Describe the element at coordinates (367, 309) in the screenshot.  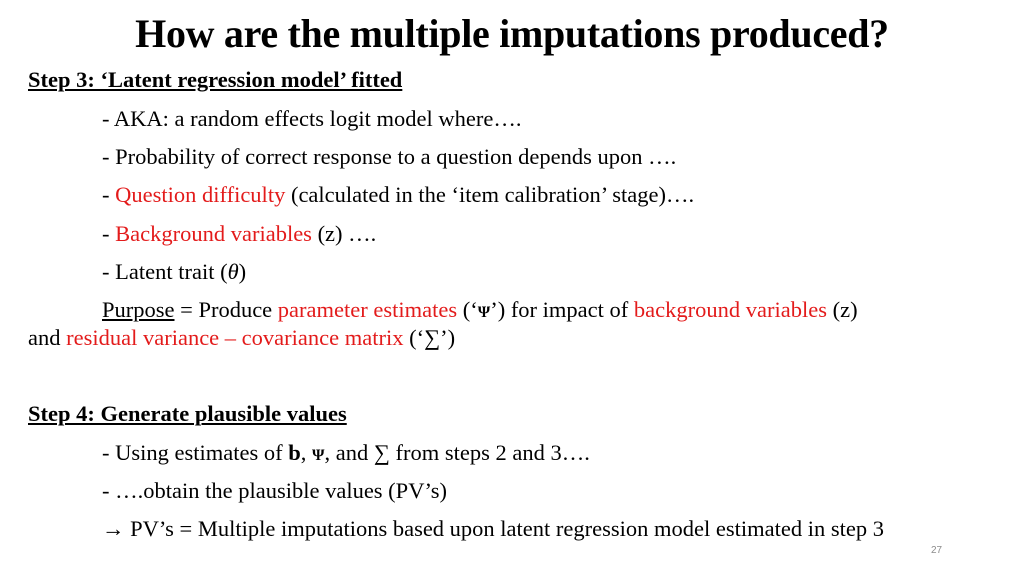
I see `parameter-estimates-highlight: parameter estimates` at that location.